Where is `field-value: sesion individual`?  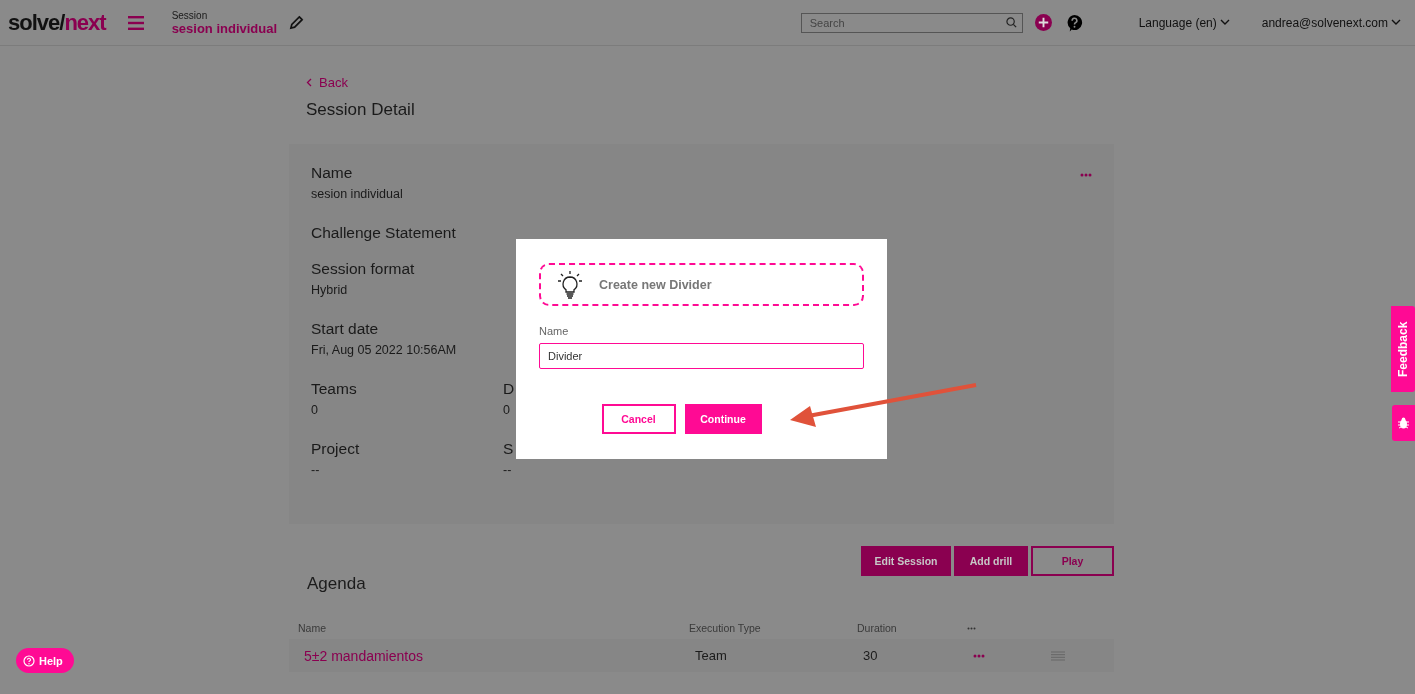 field-value: sesion individual is located at coordinates (357, 194).